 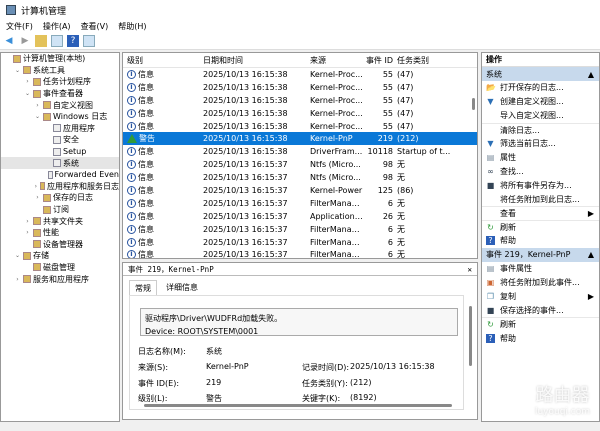 I want to click on tree-node: 计算机管理(本地), so click(x=60, y=59).